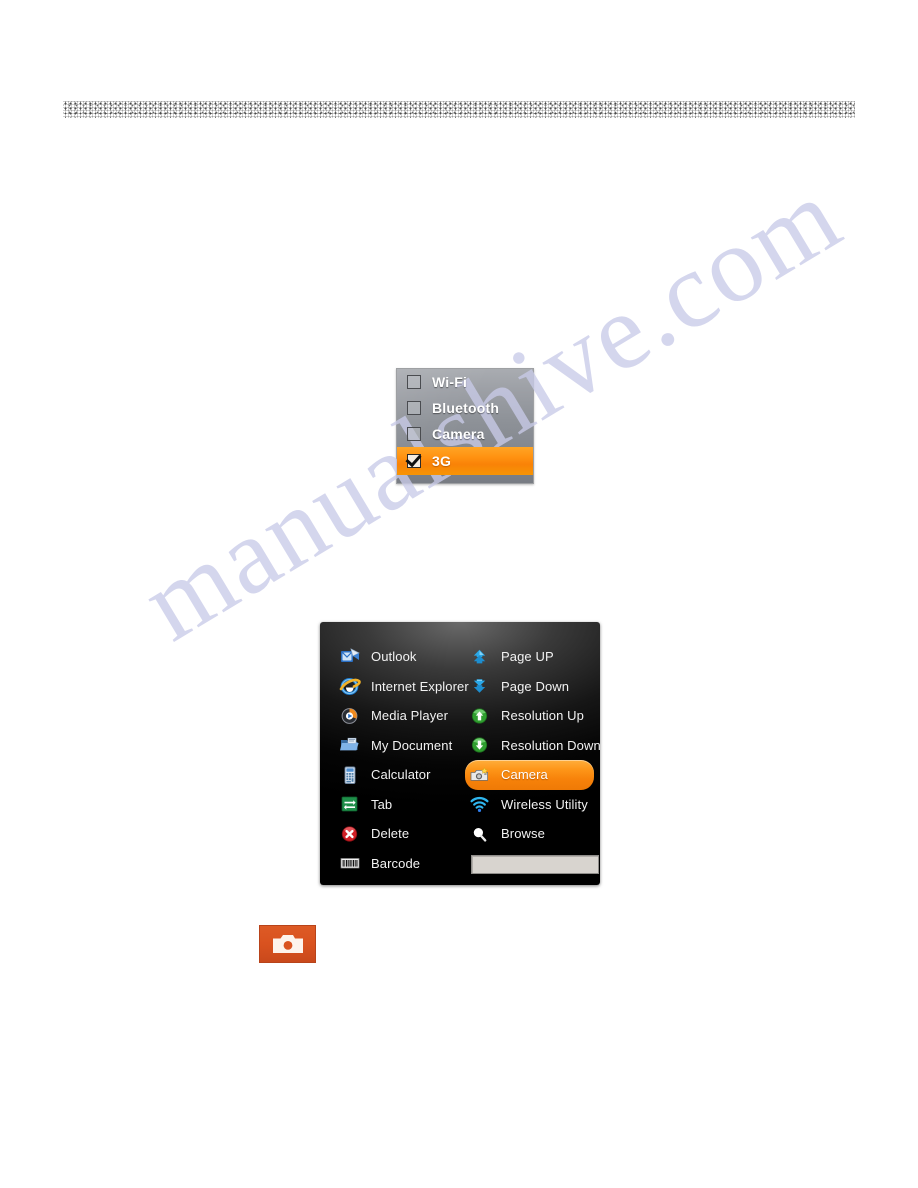  I want to click on toggle-label-camera: Camera, so click(458, 434).